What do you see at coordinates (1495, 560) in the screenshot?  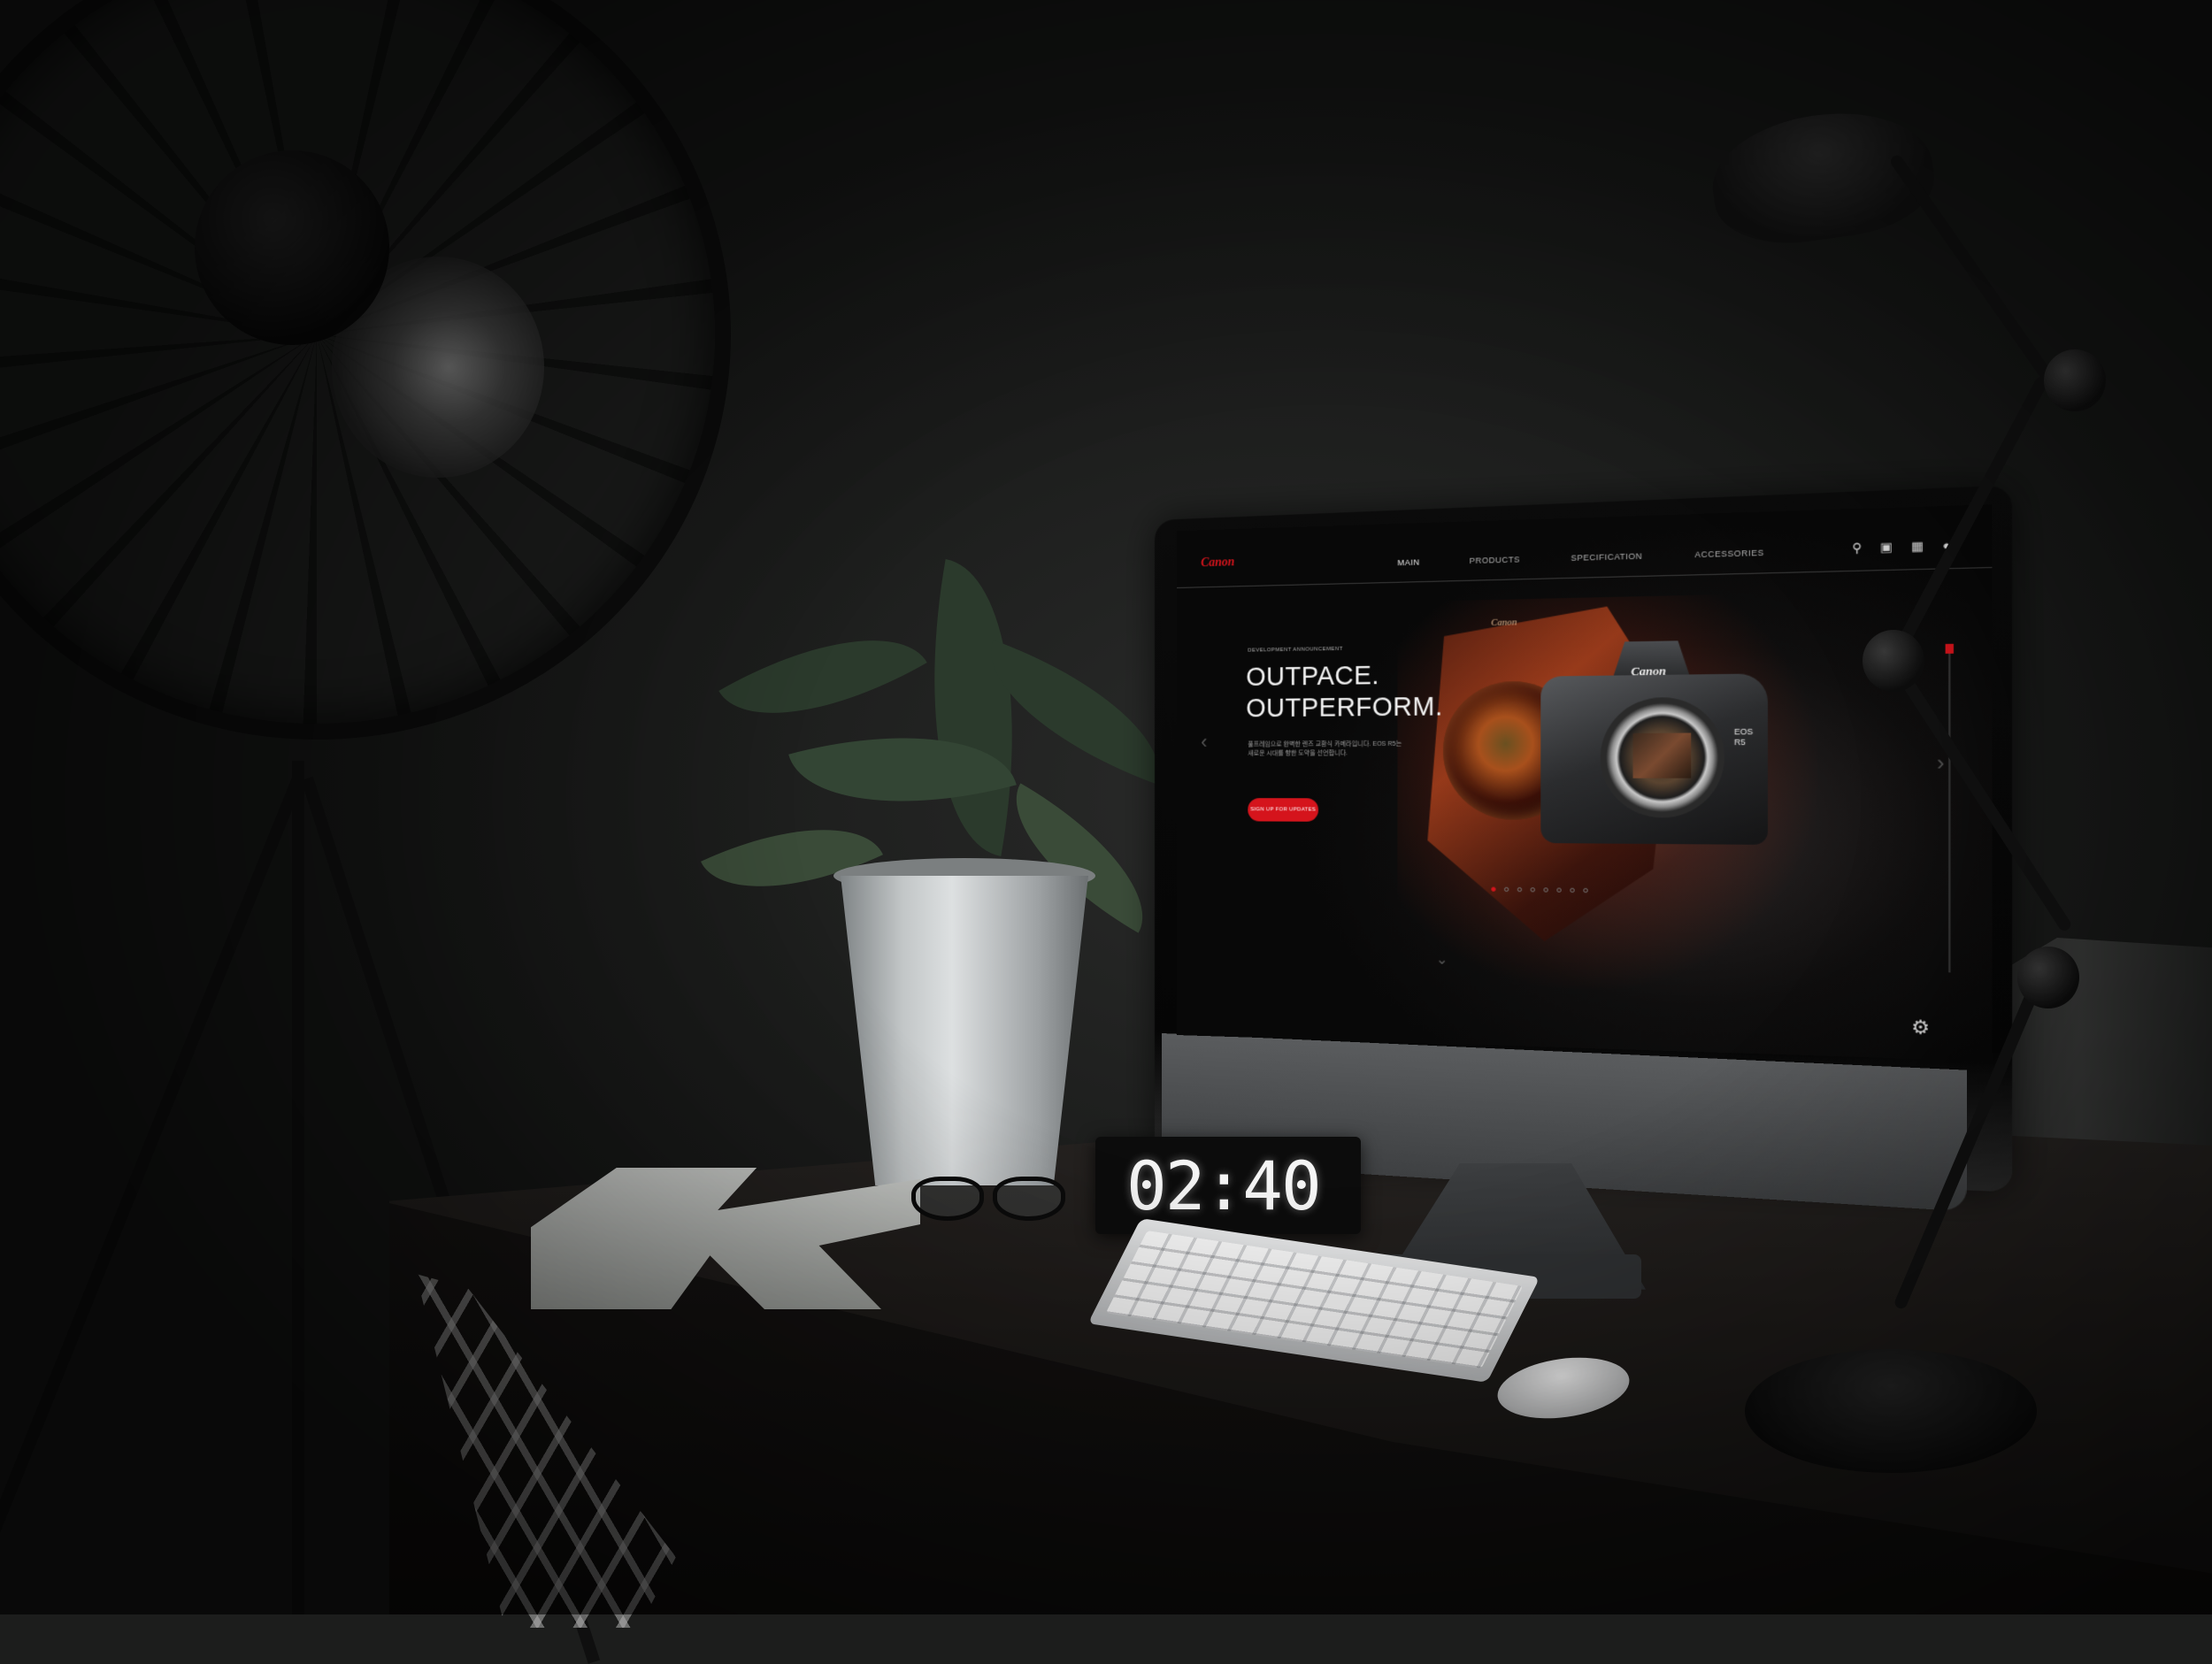 I see `nav-item-products: PRODUCTS` at bounding box center [1495, 560].